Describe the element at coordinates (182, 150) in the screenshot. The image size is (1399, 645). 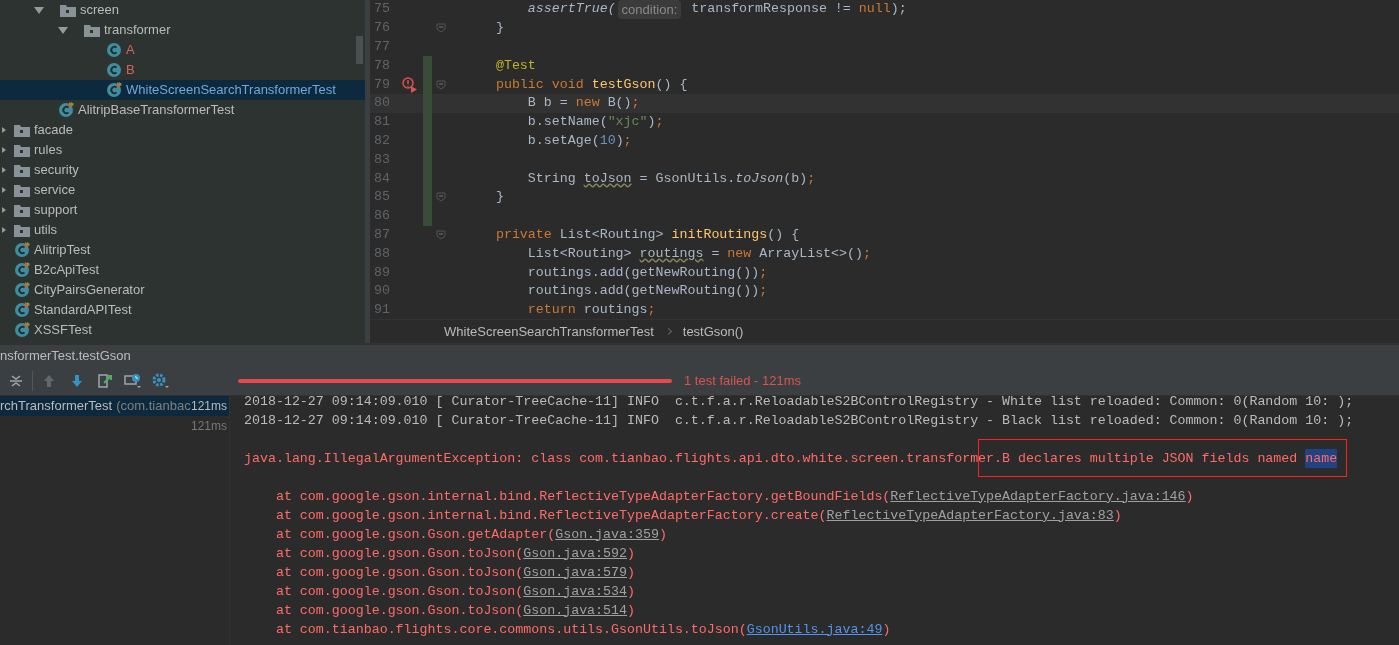
I see `tree-item: rules` at that location.